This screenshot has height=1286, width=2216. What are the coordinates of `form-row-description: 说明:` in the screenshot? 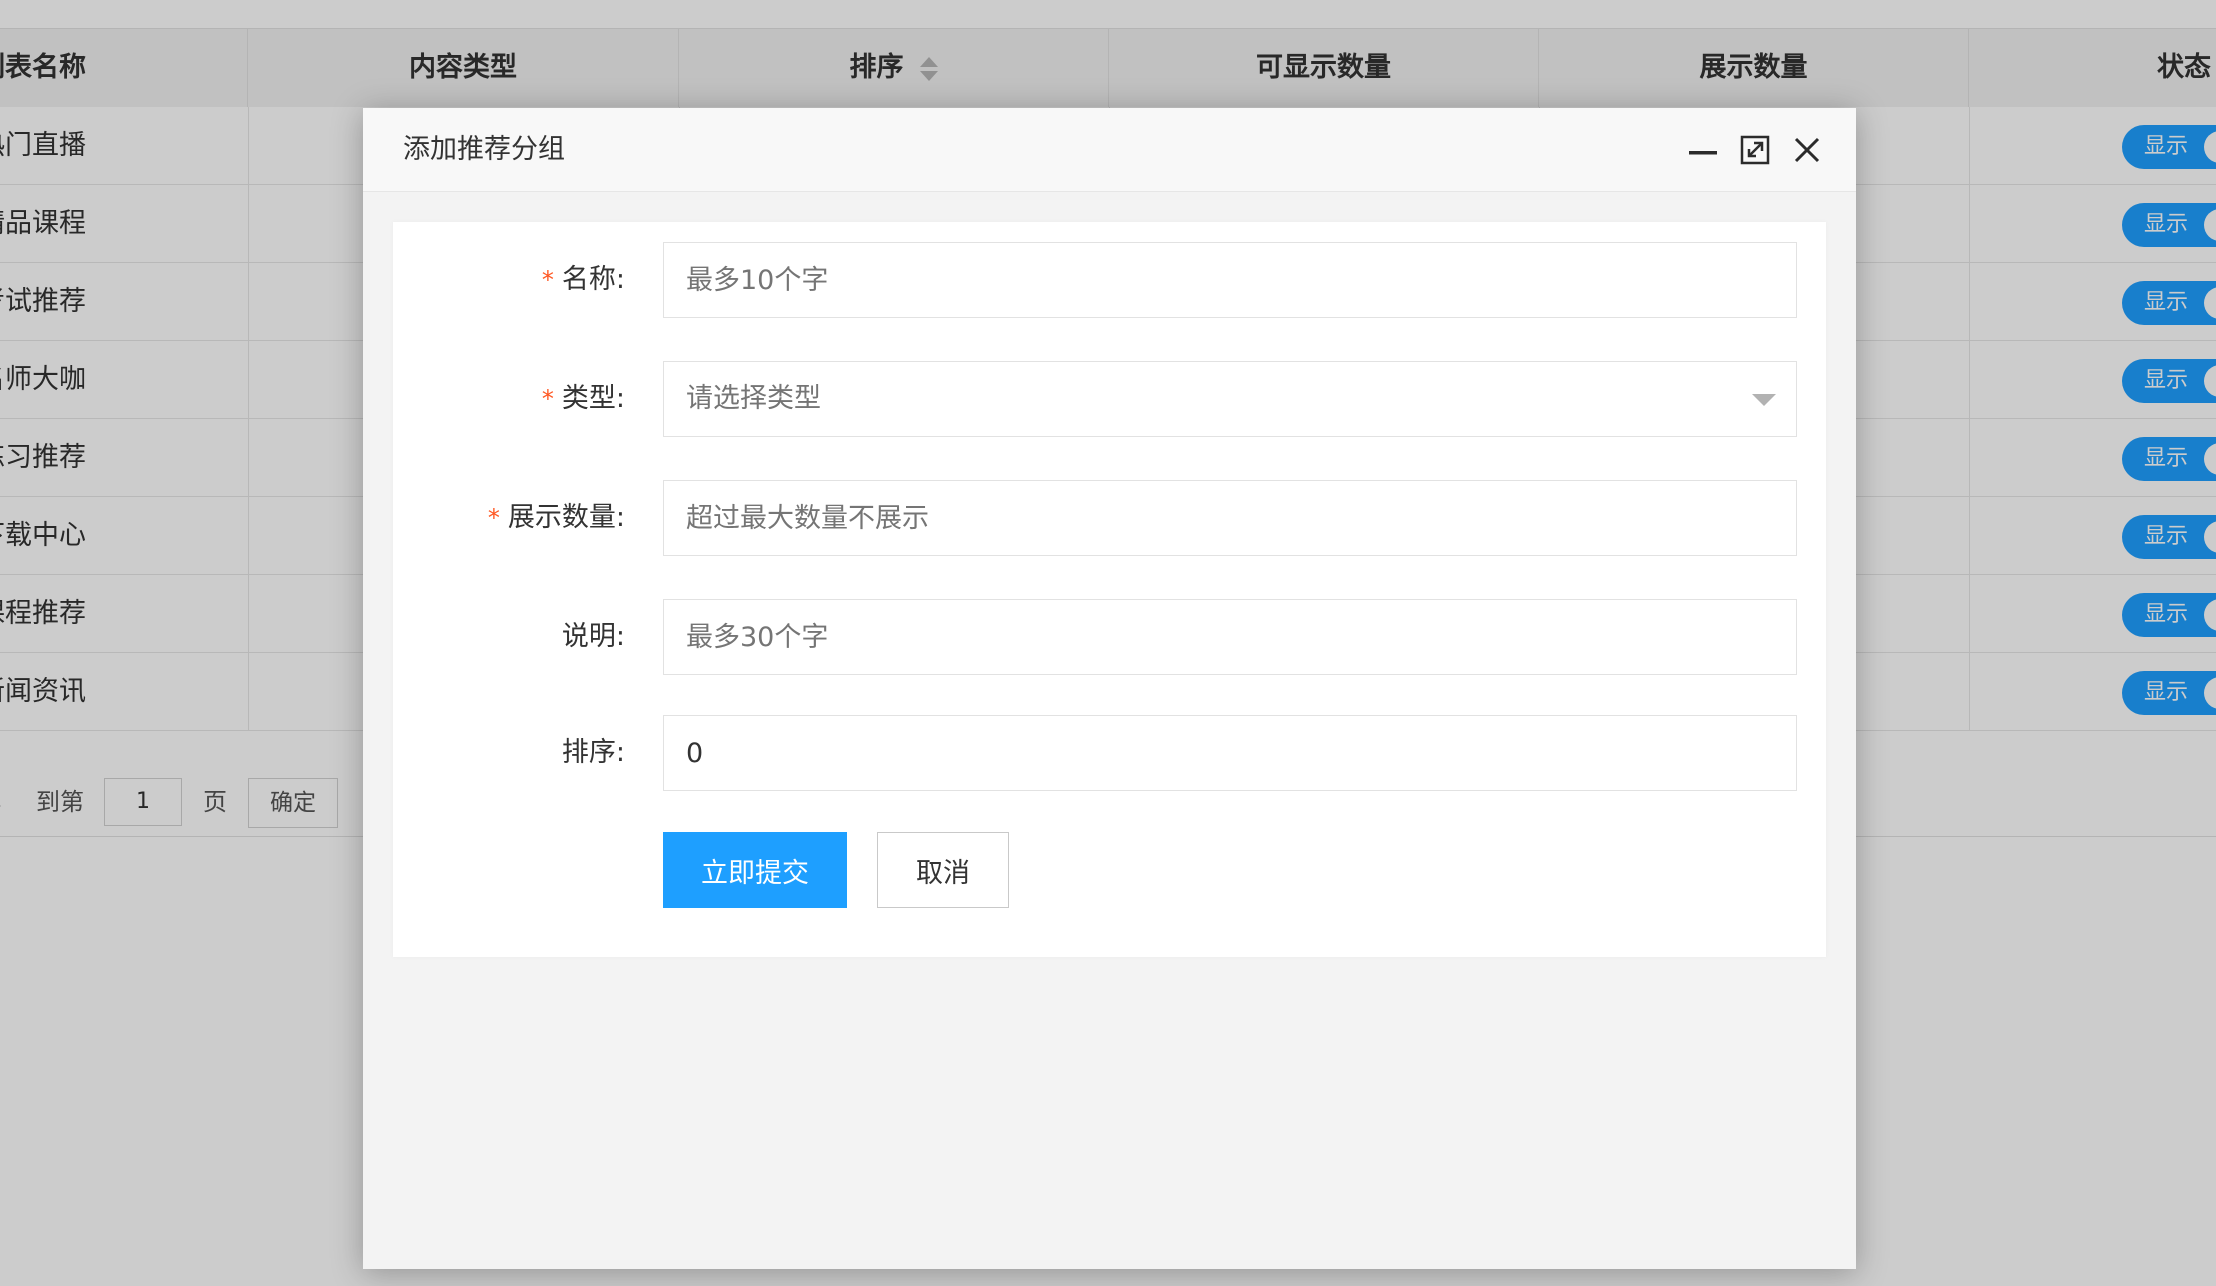 It's located at (1109, 637).